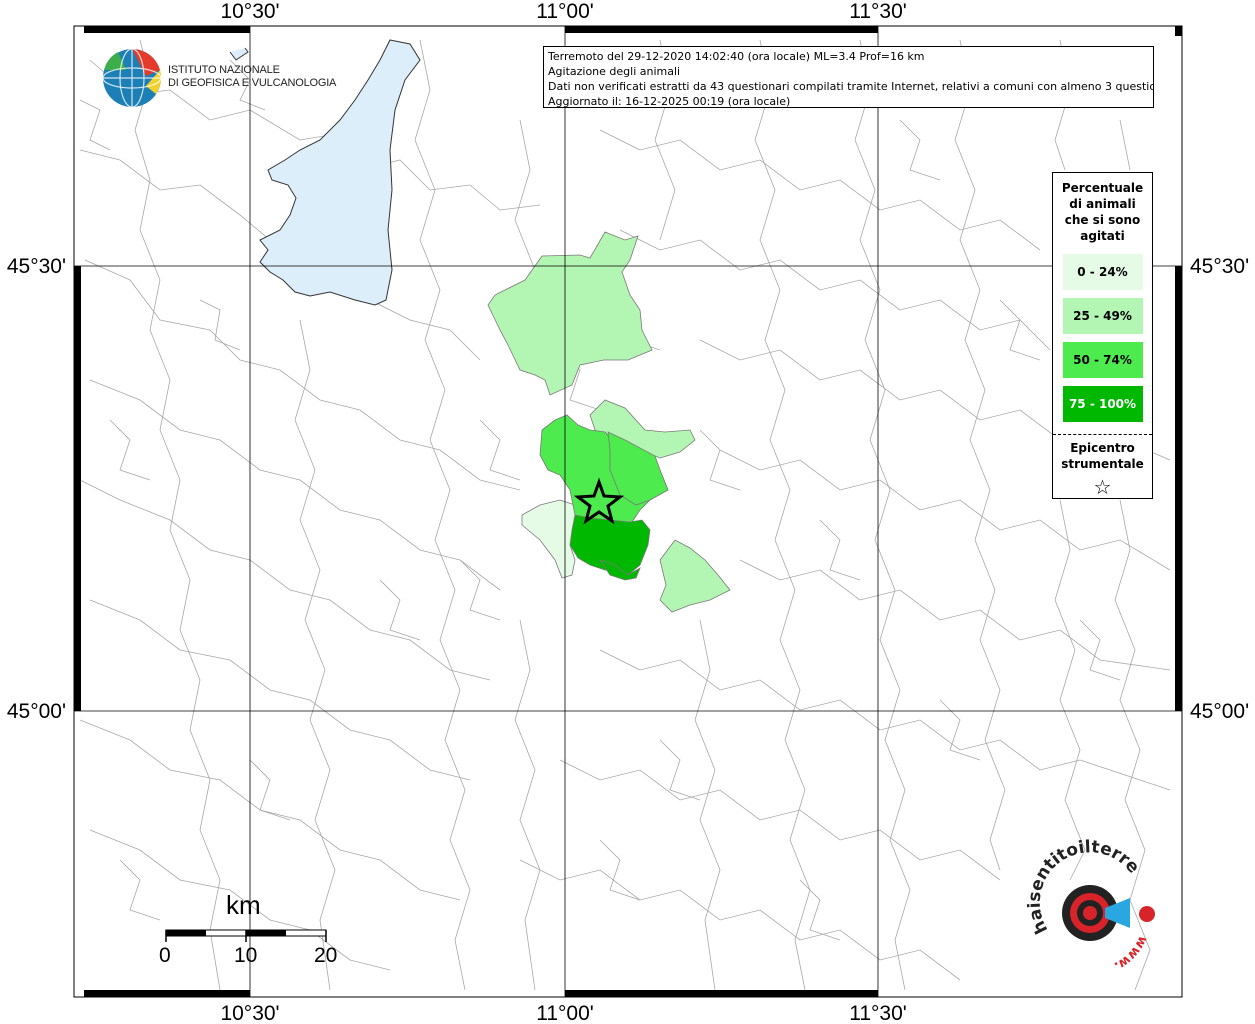 This screenshot has height=1024, width=1255. Describe the element at coordinates (878, 11) in the screenshot. I see `lon-label-top-3: 11°30'` at that location.